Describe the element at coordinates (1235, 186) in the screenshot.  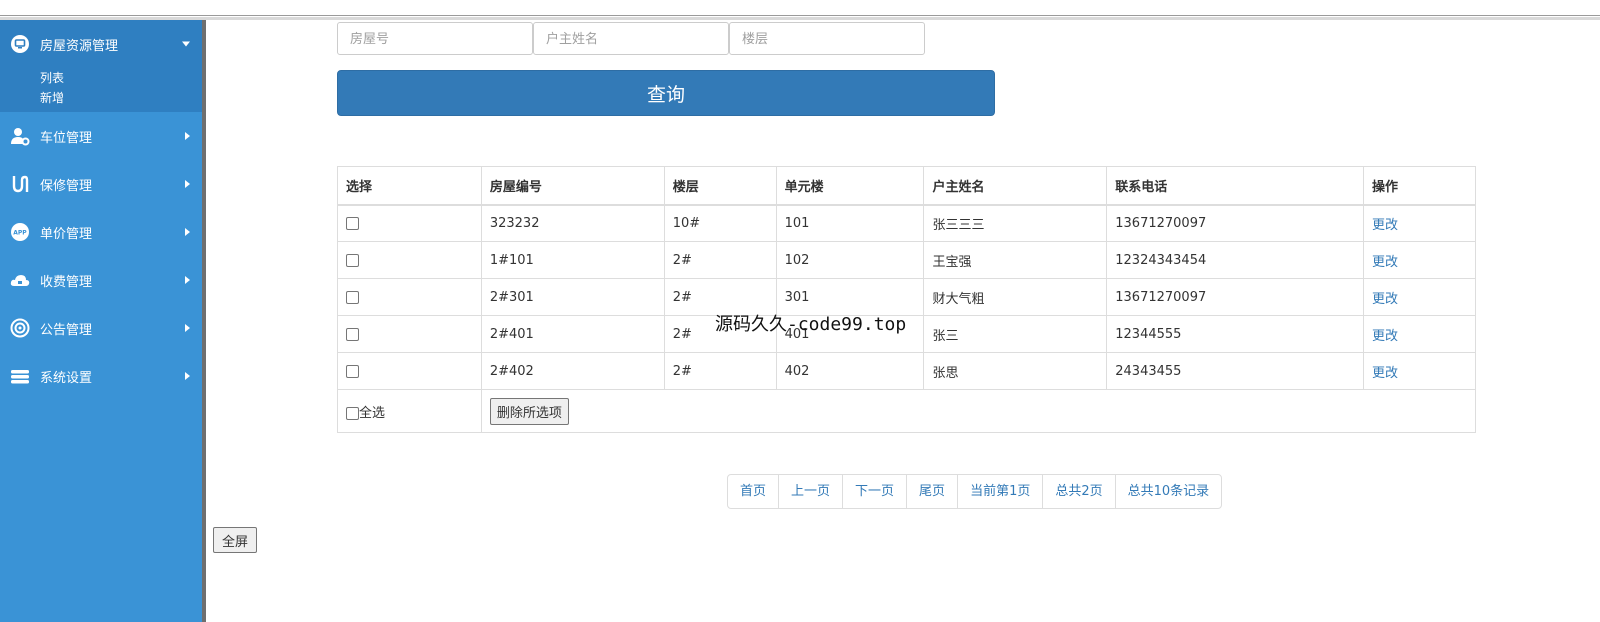
I see `column-header-phone: 联系电话` at that location.